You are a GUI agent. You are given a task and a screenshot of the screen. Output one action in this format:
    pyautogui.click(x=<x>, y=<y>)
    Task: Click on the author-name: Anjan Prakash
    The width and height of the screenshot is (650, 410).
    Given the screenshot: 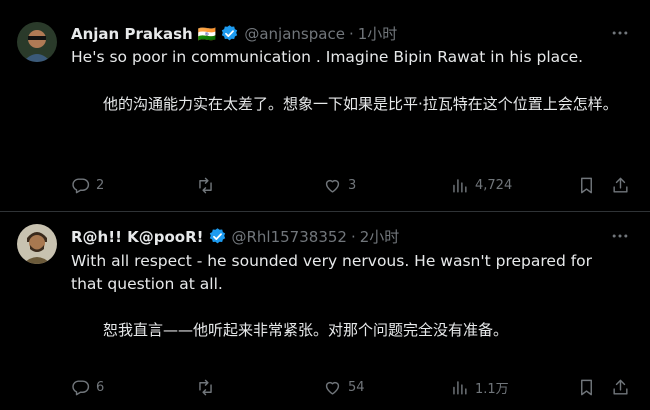 What is the action you would take?
    pyautogui.click(x=132, y=34)
    